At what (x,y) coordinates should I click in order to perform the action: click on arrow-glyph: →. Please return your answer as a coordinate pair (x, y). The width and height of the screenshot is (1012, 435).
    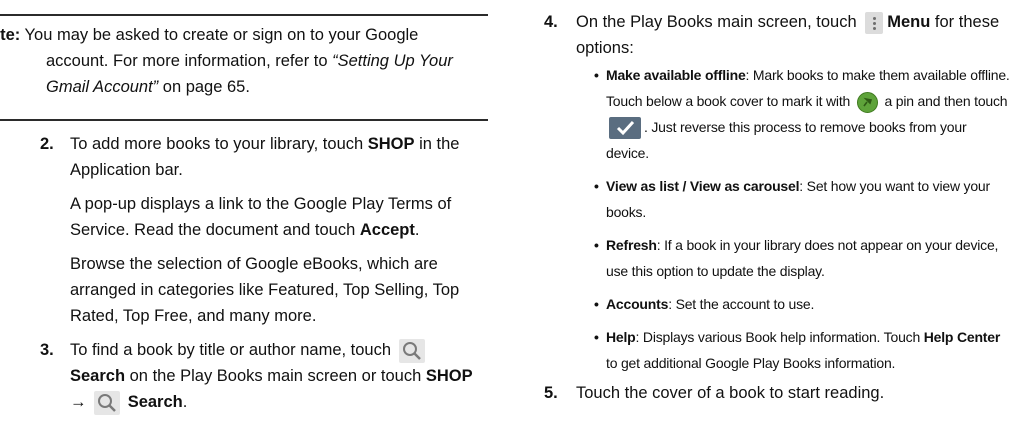
    Looking at the image, I should click on (78, 402).